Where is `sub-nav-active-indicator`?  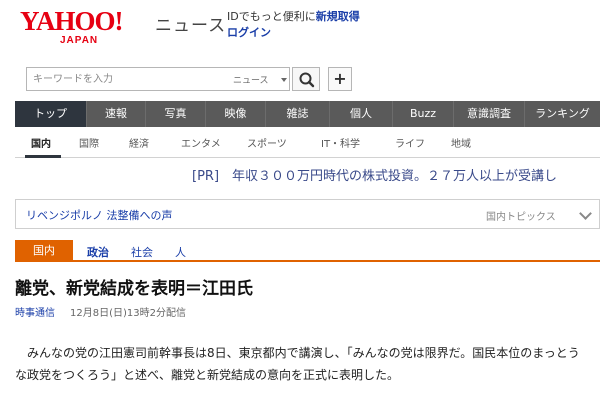 sub-nav-active-indicator is located at coordinates (43, 156).